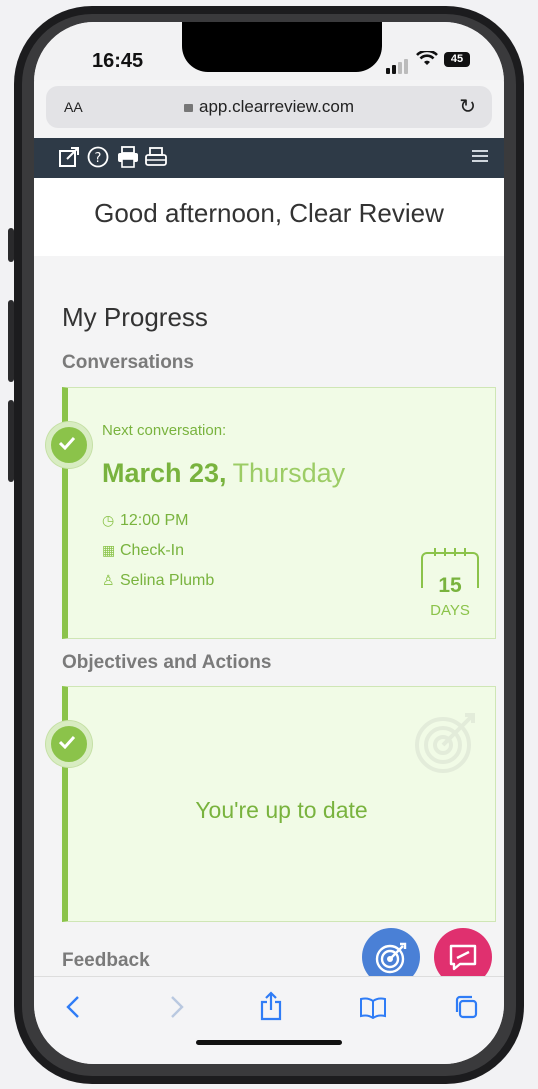 This screenshot has width=538, height=1089. Describe the element at coordinates (467, 106) in the screenshot. I see `reload-icon: ↻` at that location.